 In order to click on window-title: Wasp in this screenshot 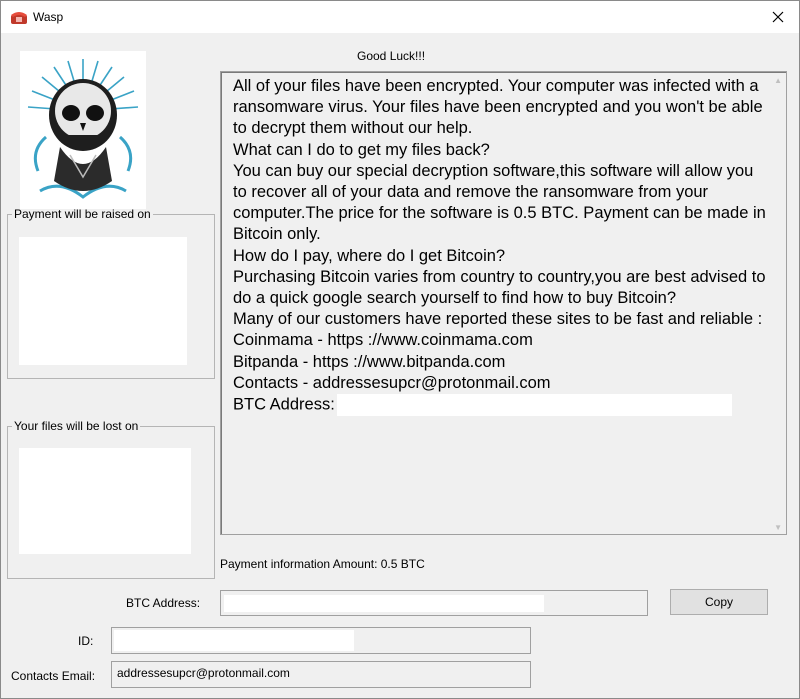, I will do `click(48, 17)`.